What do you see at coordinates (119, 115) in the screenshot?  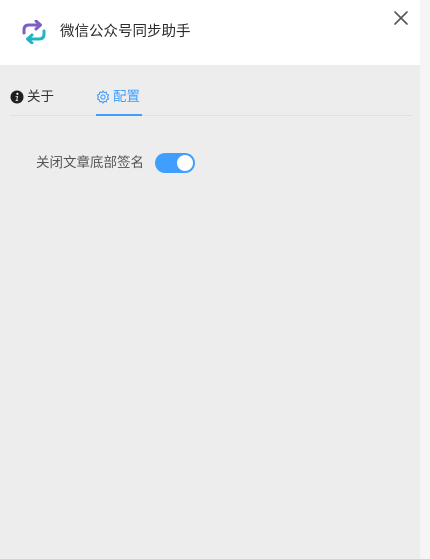 I see `active-tab-indicator` at bounding box center [119, 115].